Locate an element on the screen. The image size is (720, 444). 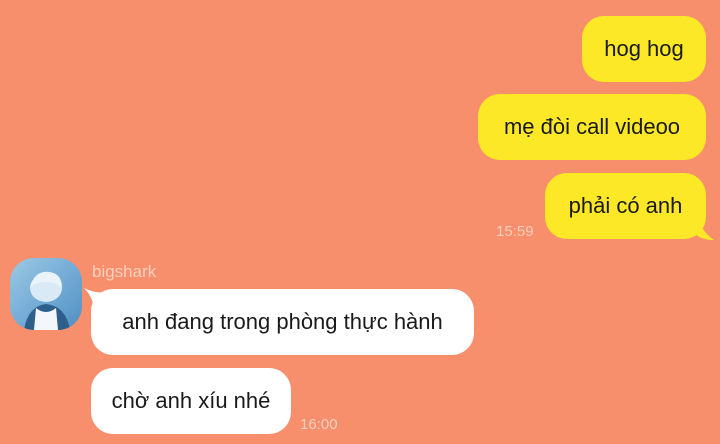
message-text: phải có anh is located at coordinates (625, 205).